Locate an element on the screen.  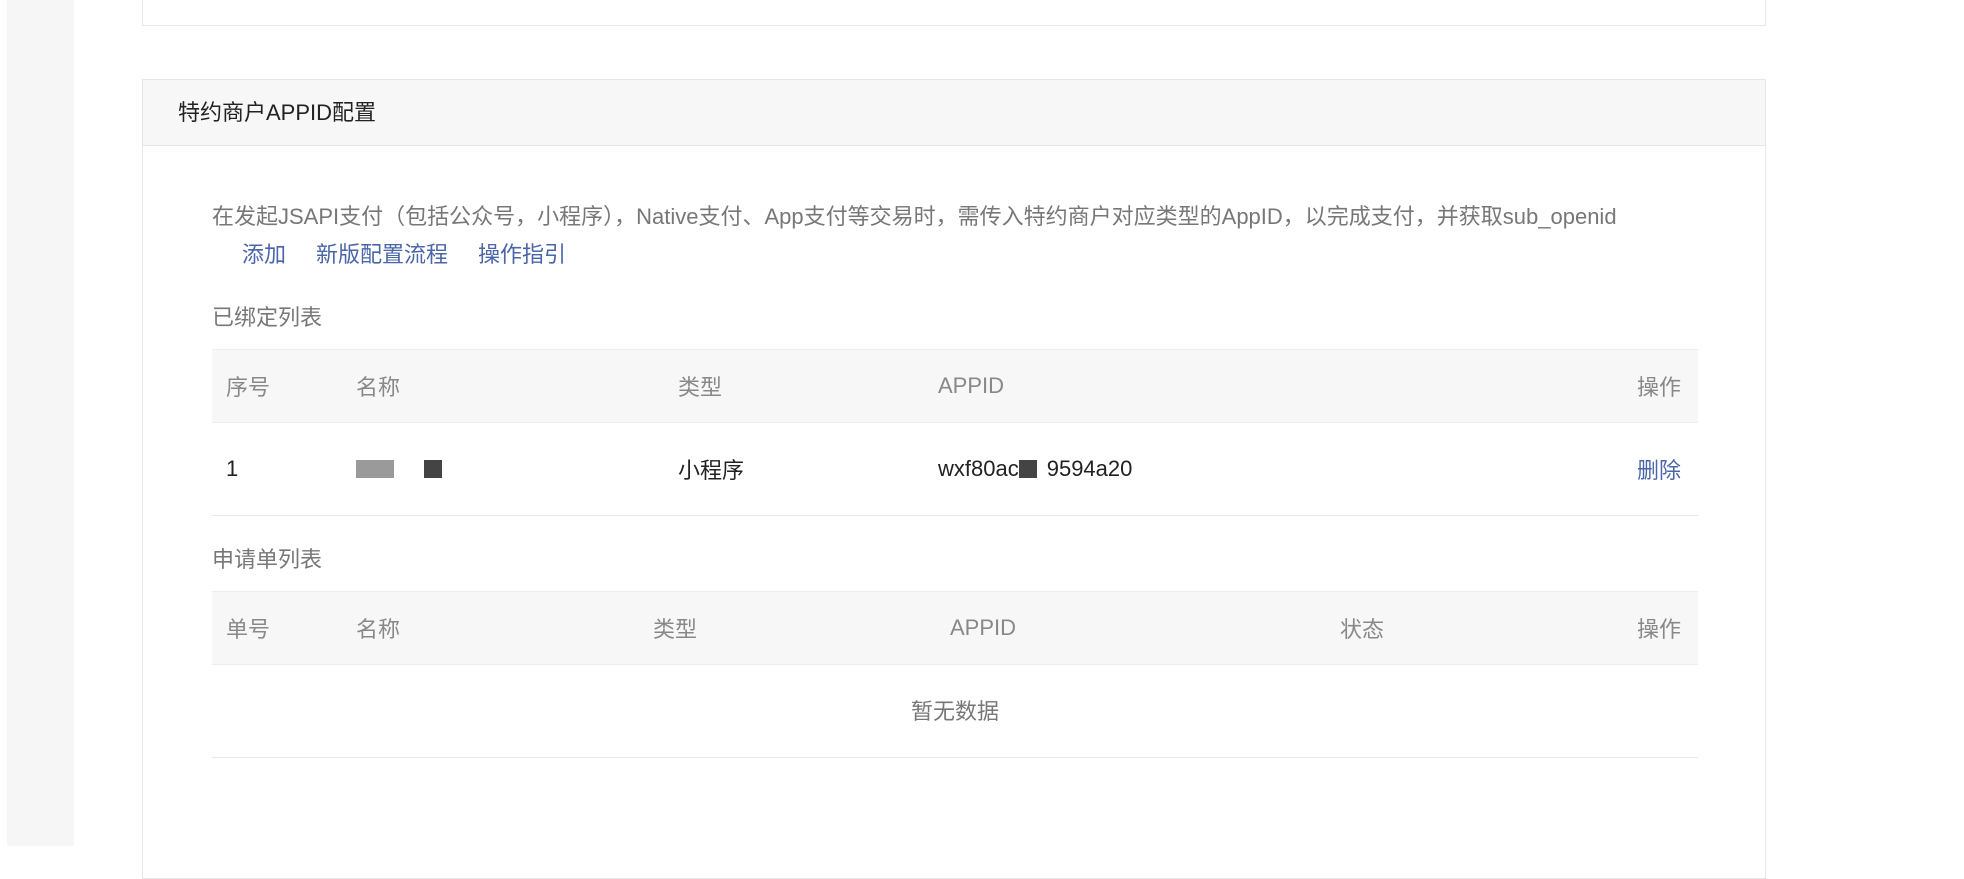
row-type: 小程序 is located at coordinates (711, 470).